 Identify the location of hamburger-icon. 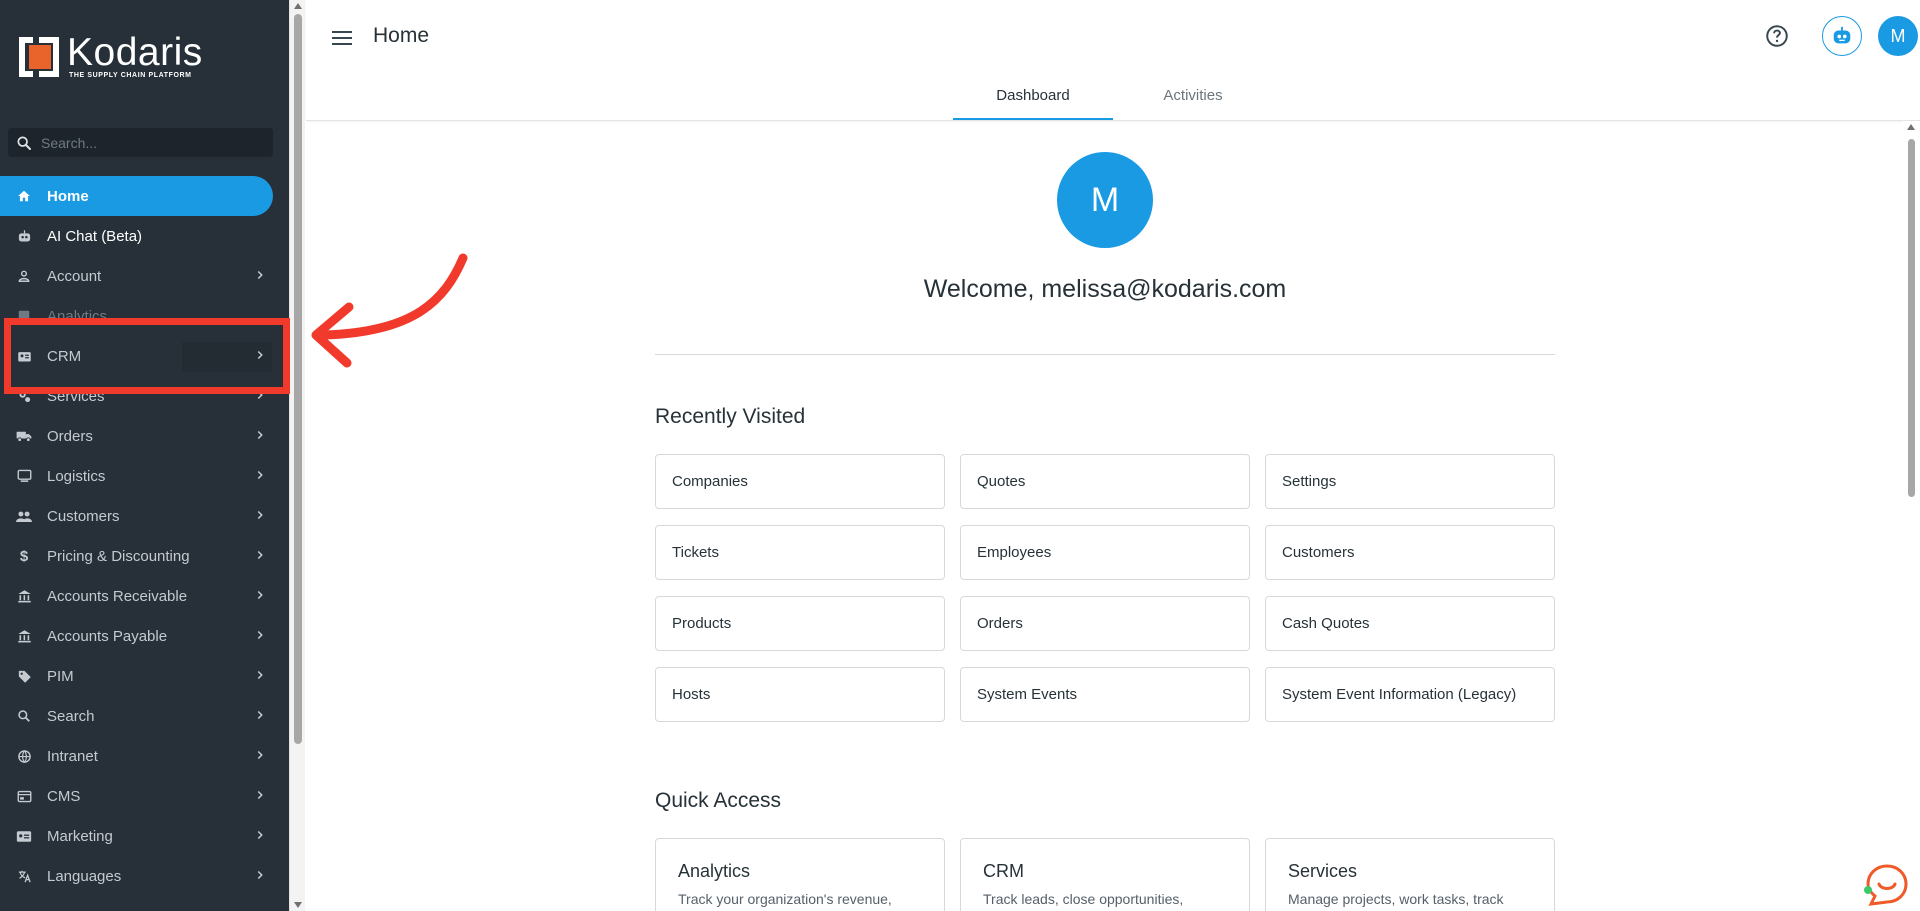
(342, 38).